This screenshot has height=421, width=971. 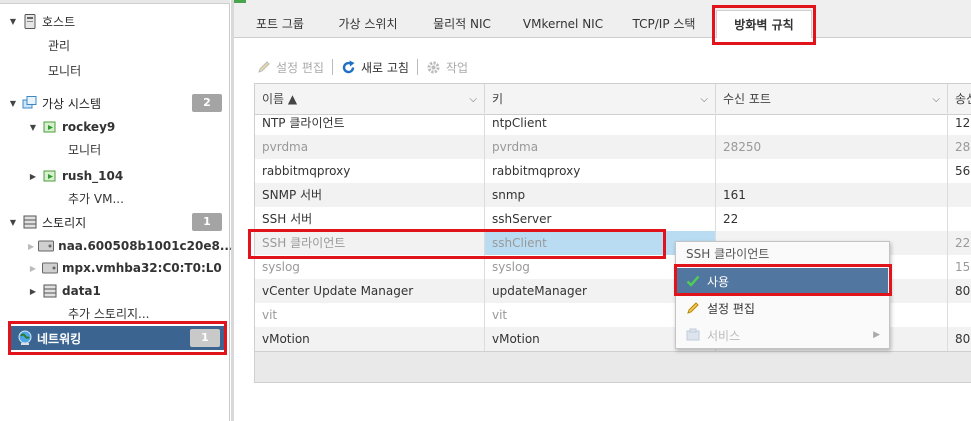 I want to click on nav-storage-mpx: ▶ mpx.vmhba32:C0:T0:L0, so click(x=127, y=268).